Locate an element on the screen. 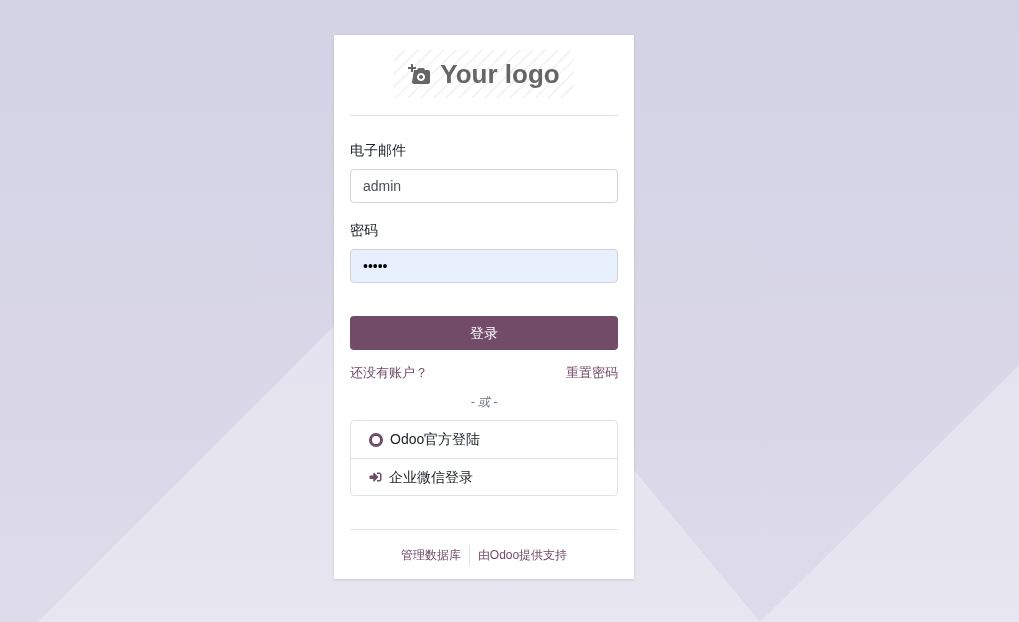 The width and height of the screenshot is (1019, 622). signup-link: 还没有账户？ is located at coordinates (389, 373).